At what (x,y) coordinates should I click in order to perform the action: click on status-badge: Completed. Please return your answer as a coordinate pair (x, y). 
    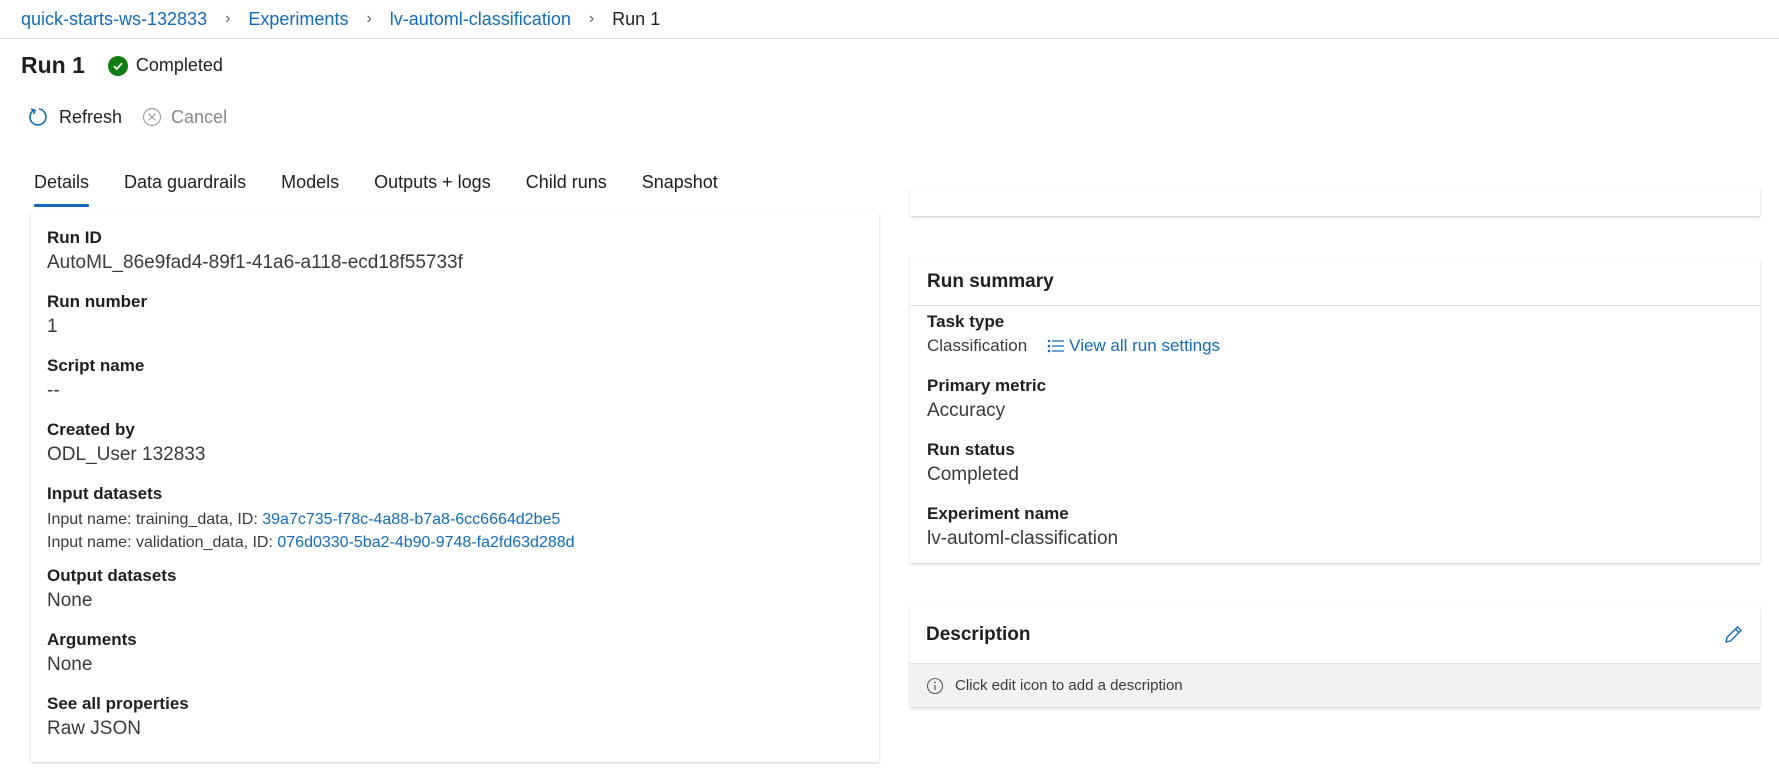
    Looking at the image, I should click on (179, 65).